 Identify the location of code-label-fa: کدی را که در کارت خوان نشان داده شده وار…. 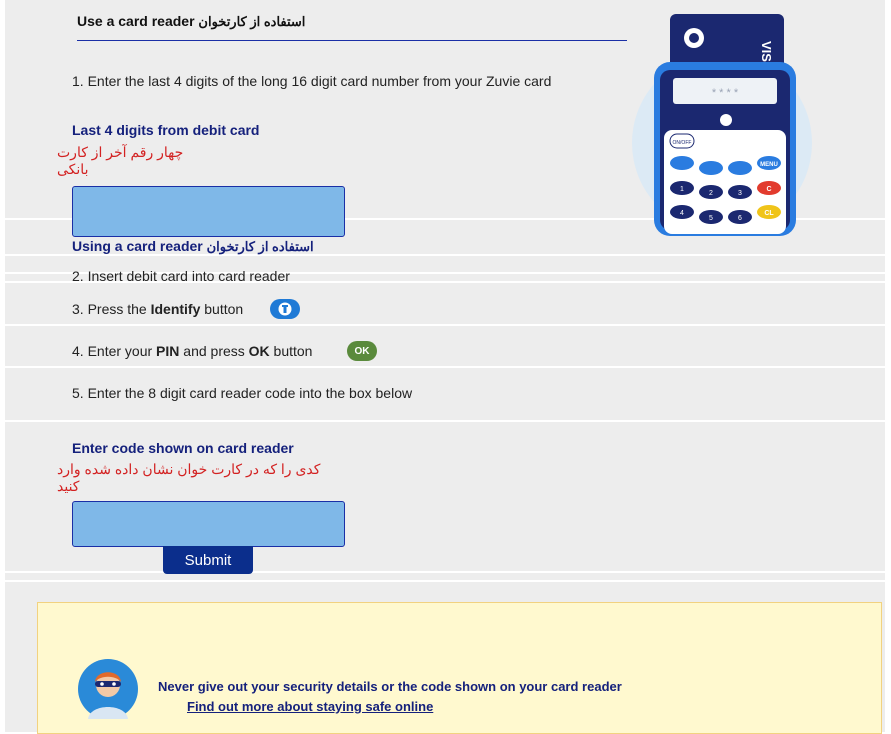
(189, 477).